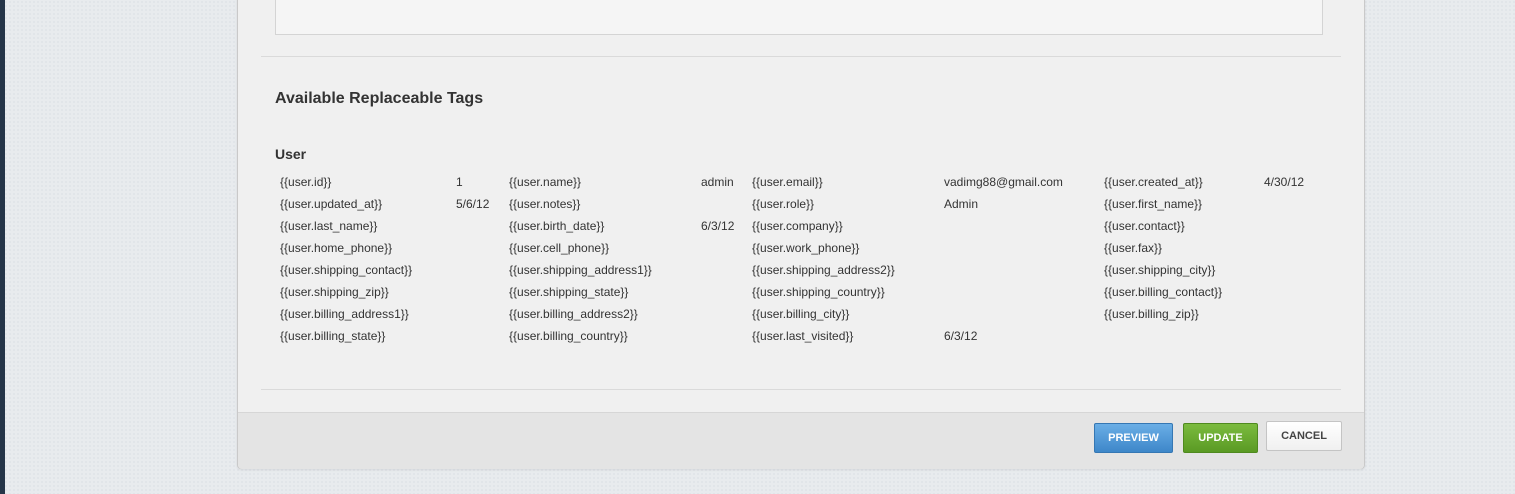 This screenshot has height=494, width=1515. What do you see at coordinates (573, 314) in the screenshot?
I see `tag-name: {{user.billing_address2}}` at bounding box center [573, 314].